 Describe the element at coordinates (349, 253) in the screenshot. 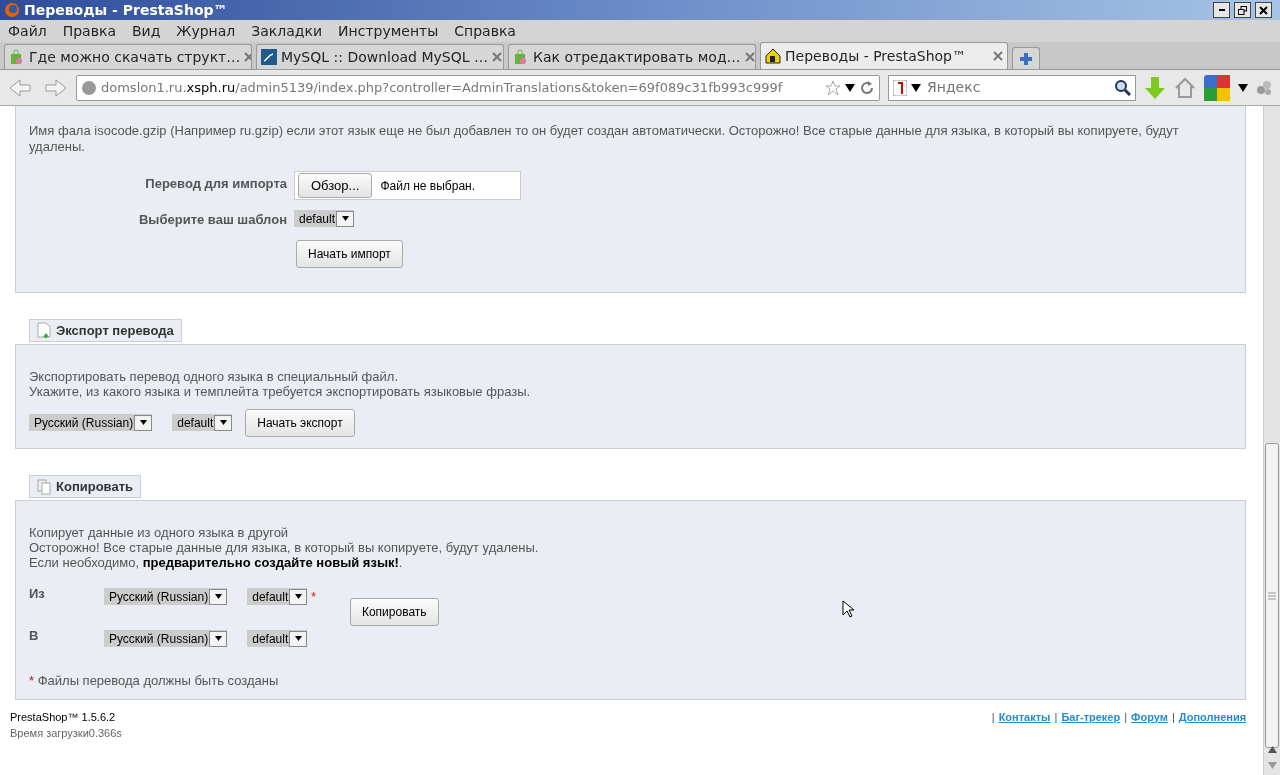

I see `start-import-button: Начать импорт` at that location.